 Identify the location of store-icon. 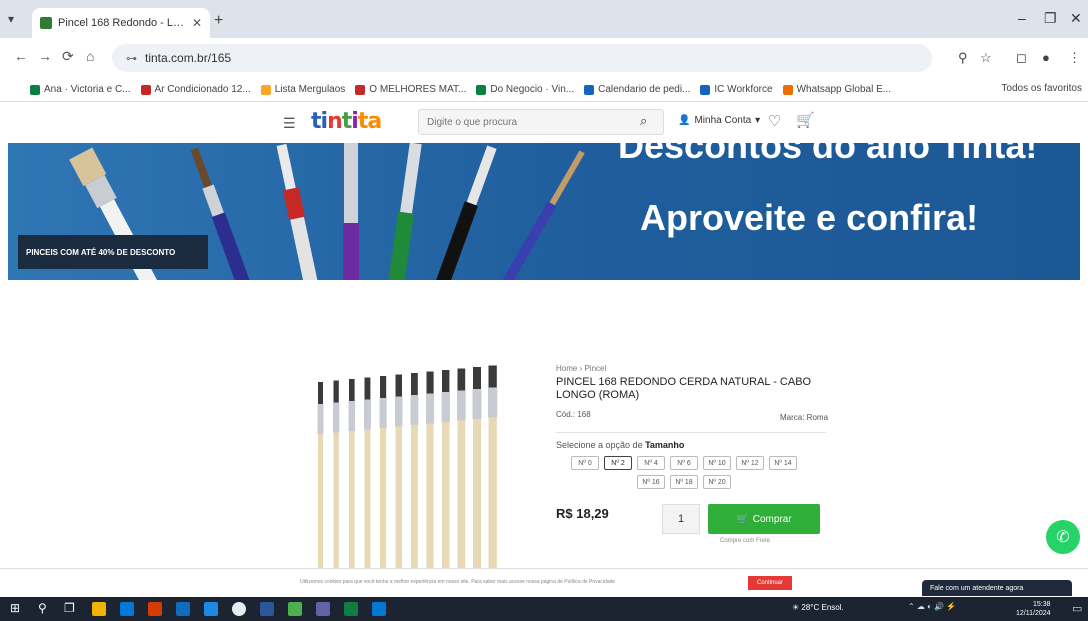
(127, 609).